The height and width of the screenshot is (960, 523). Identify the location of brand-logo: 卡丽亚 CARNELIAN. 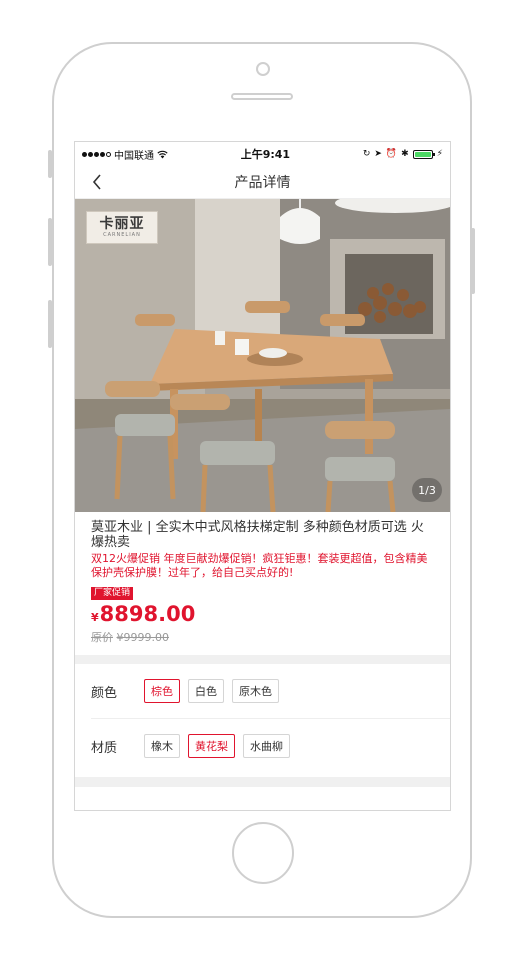
(122, 227).